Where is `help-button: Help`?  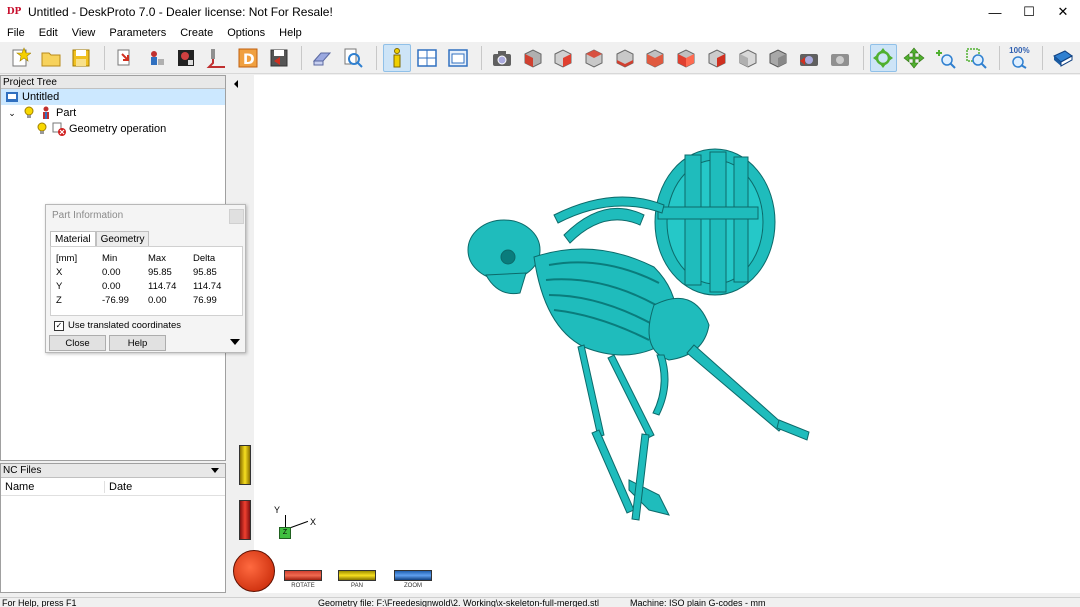
help-button: Help is located at coordinates (137, 343).